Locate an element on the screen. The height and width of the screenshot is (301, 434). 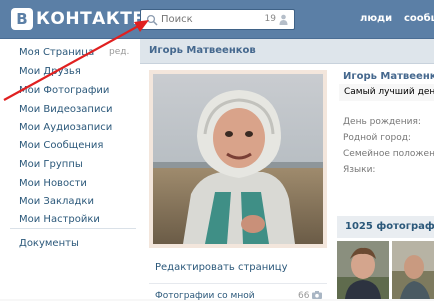
sidebar-item-documents: Документы is located at coordinates (49, 243).